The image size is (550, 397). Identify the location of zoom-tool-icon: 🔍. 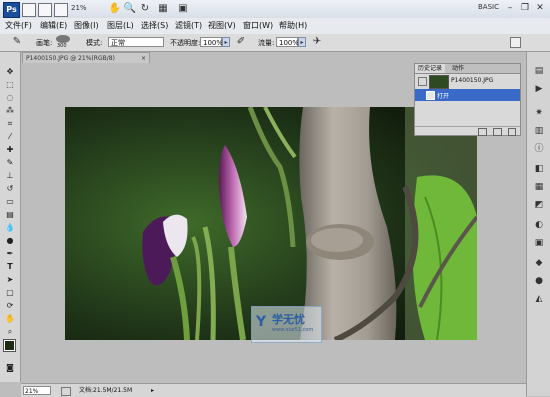
(130, 9).